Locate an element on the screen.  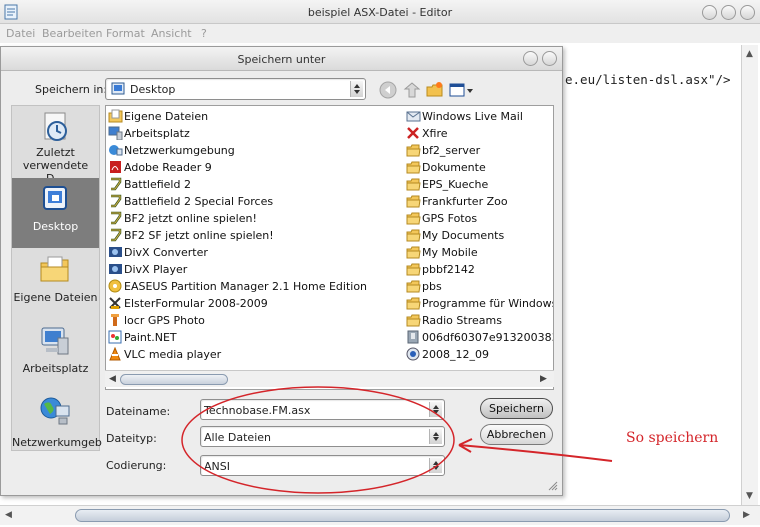
place-desktop: Desktop is located at coordinates (55, 213).